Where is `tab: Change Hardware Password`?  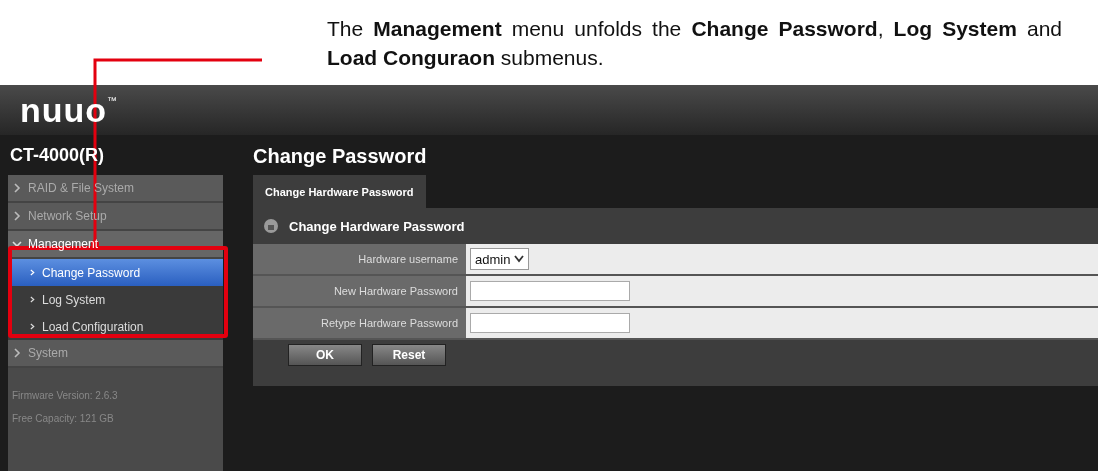 tab: Change Hardware Password is located at coordinates (339, 191).